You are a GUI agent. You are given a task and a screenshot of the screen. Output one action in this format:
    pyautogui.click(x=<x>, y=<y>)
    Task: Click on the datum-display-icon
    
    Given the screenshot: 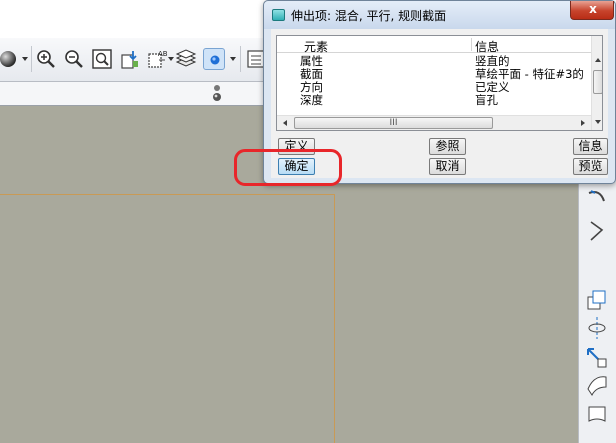 What is the action you would take?
    pyautogui.click(x=217, y=93)
    